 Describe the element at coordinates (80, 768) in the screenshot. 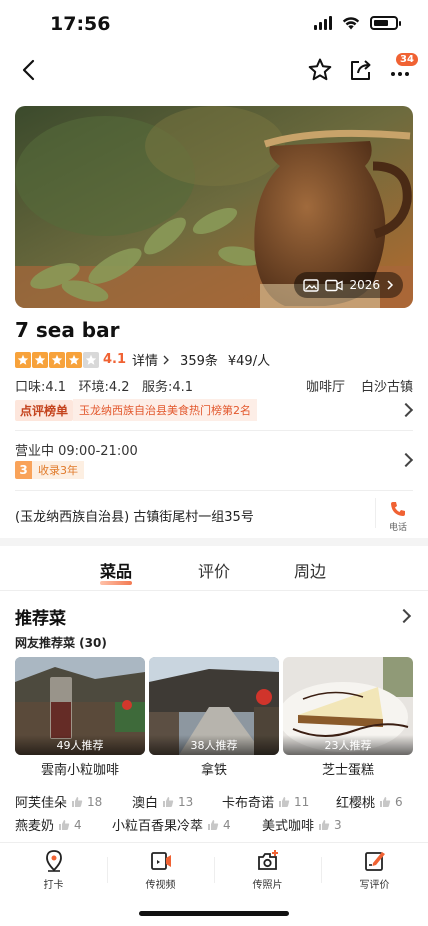

I see `dish-name: 雲南小粒咖啡` at that location.